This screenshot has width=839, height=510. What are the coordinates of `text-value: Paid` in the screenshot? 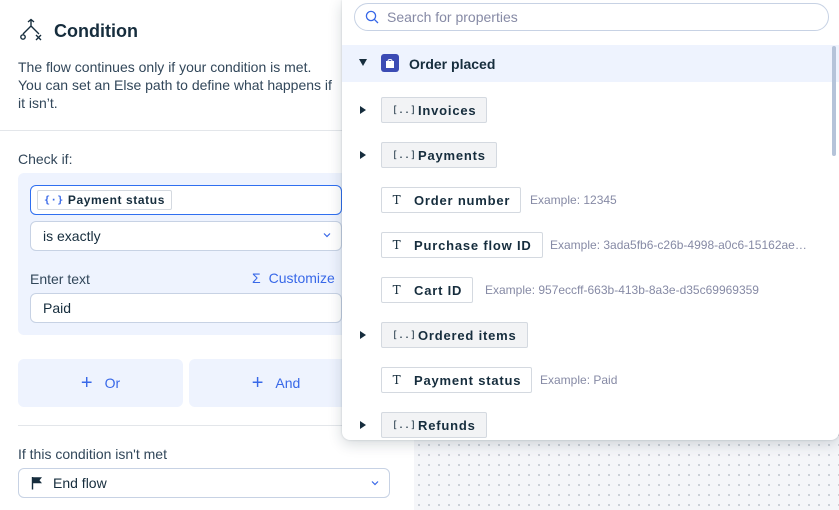 It's located at (57, 308).